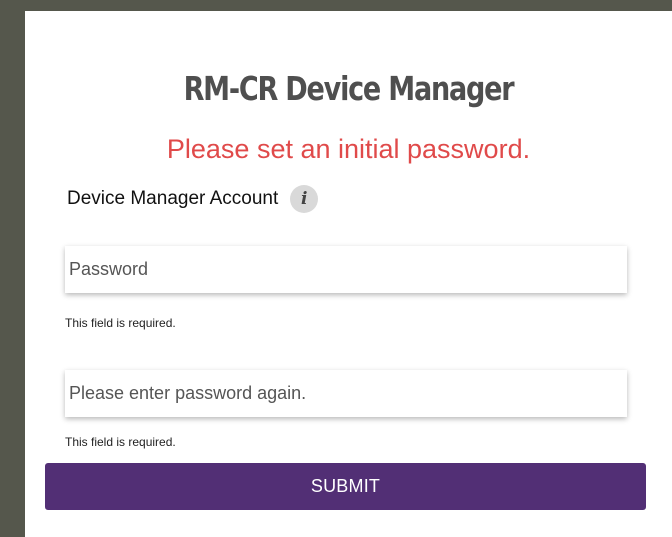  Describe the element at coordinates (120, 442) in the screenshot. I see `confirm-password-error: This field is required.` at that location.